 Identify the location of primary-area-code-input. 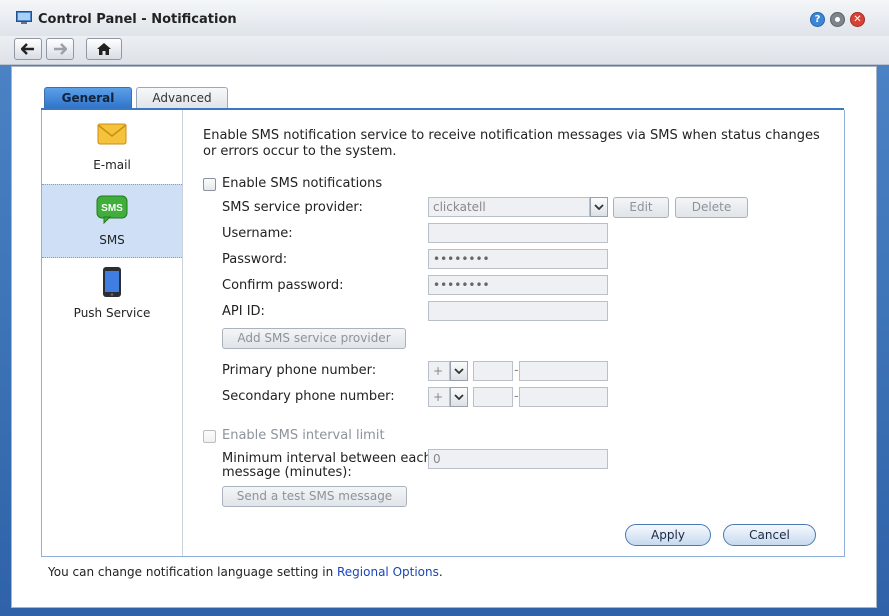
(493, 371).